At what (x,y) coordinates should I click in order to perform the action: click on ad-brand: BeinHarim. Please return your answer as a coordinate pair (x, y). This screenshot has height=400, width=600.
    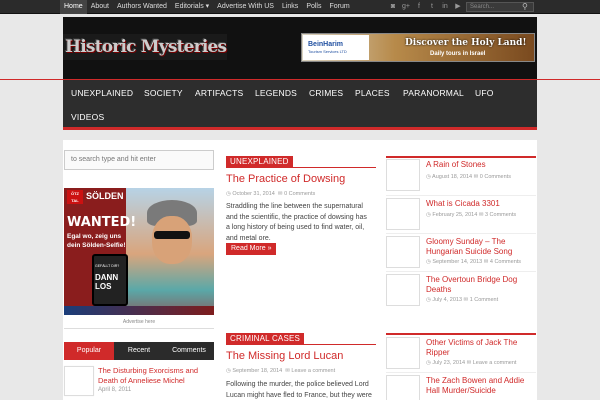
    Looking at the image, I should click on (326, 44).